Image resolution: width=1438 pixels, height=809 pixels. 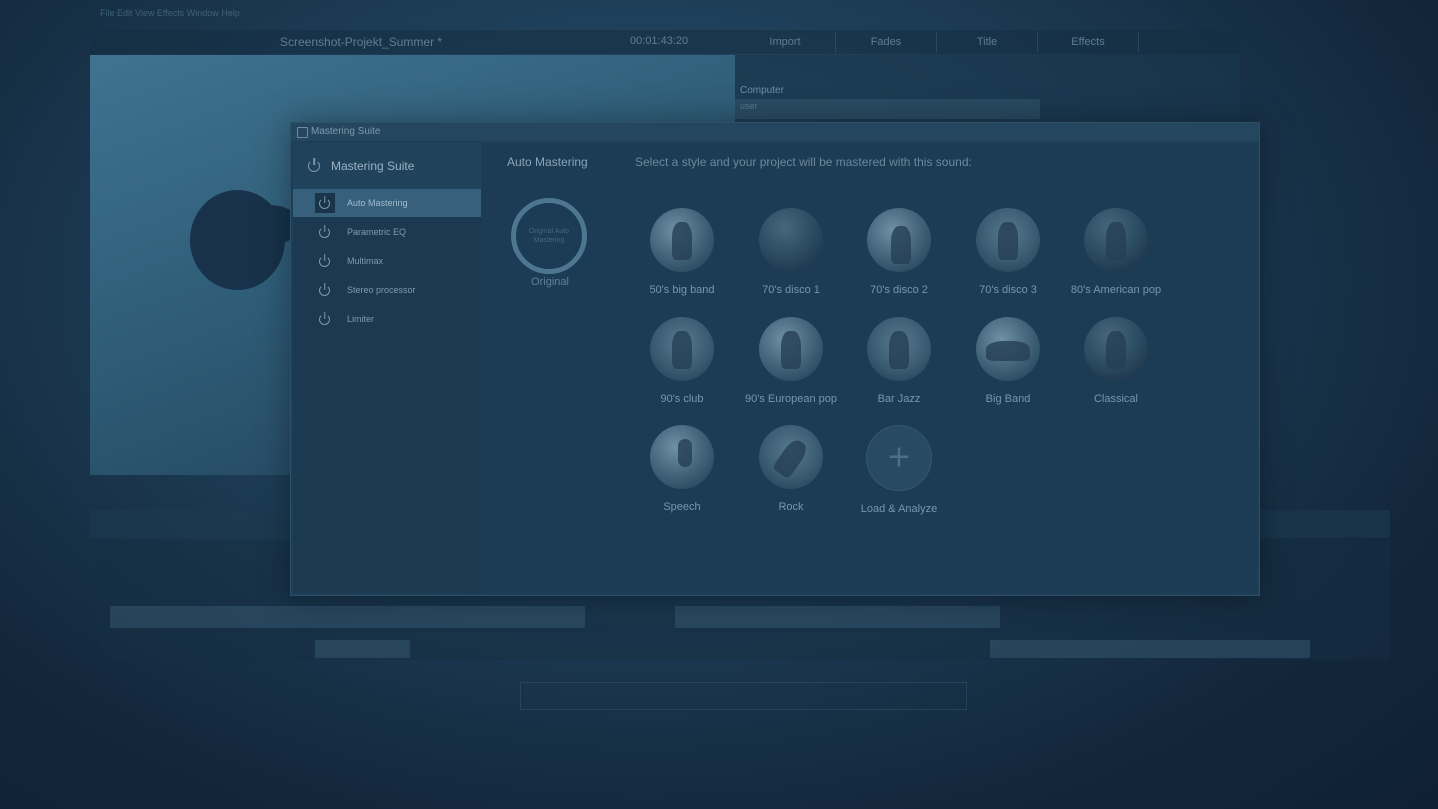 I want to click on add-circle: +, so click(x=899, y=458).